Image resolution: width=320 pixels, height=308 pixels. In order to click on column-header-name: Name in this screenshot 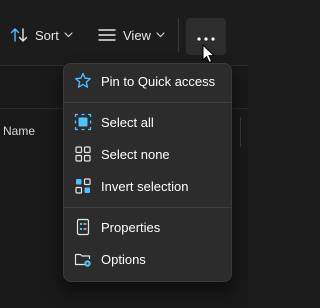, I will do `click(19, 131)`.